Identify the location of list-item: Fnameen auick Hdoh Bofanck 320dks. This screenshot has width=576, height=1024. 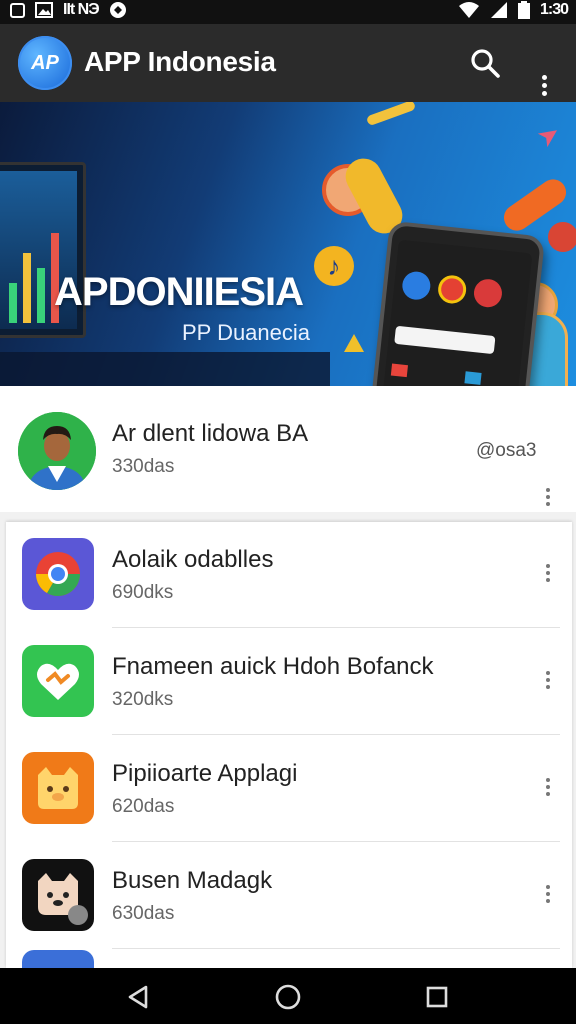
(289, 682).